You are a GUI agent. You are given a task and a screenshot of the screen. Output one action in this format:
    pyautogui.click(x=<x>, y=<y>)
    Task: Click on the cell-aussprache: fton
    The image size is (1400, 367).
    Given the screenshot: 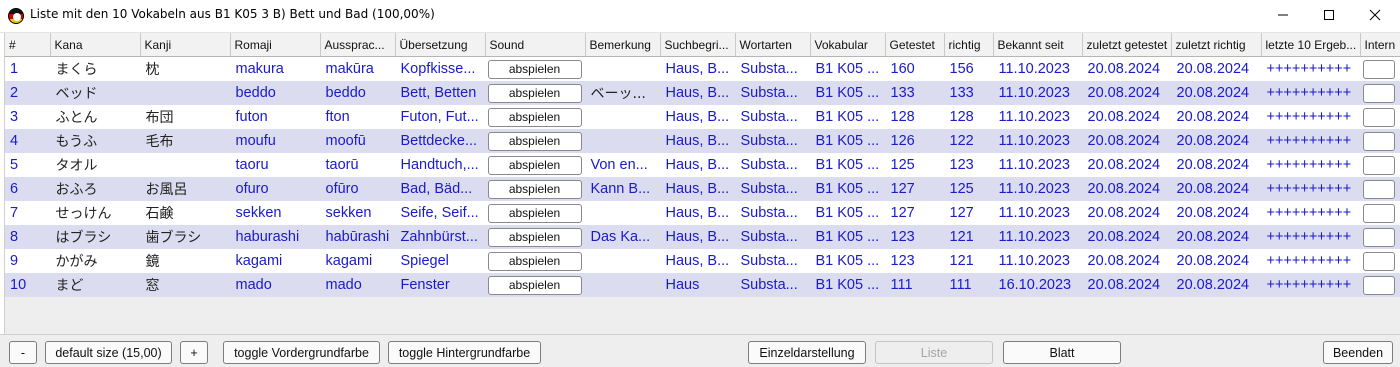 What is the action you would take?
    pyautogui.click(x=358, y=117)
    